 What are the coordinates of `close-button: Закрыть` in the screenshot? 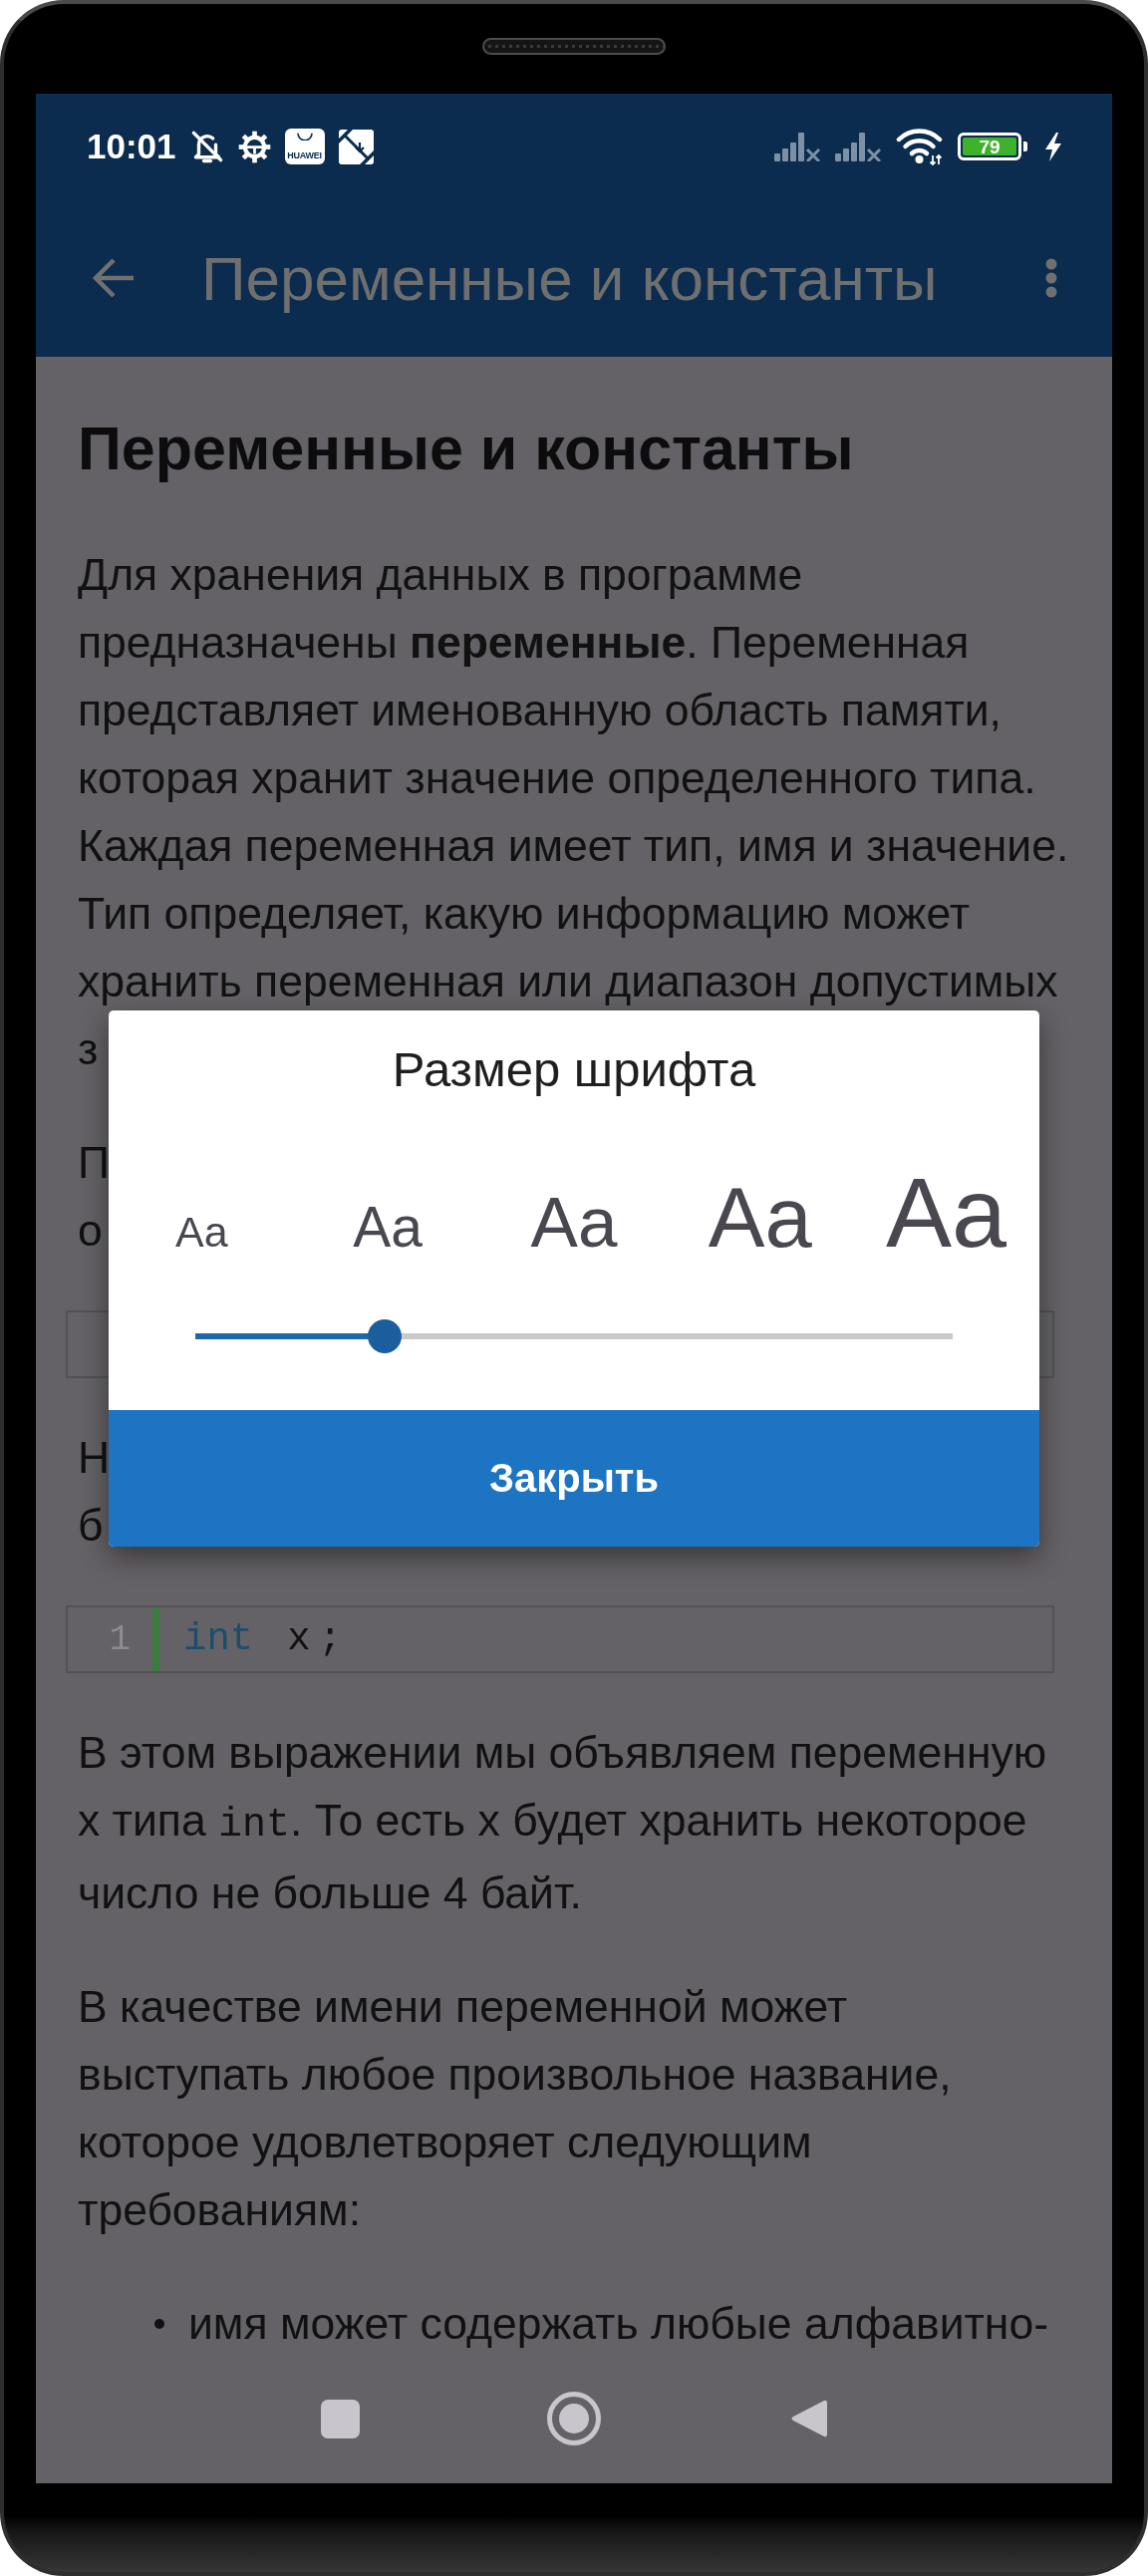 It's located at (574, 1478).